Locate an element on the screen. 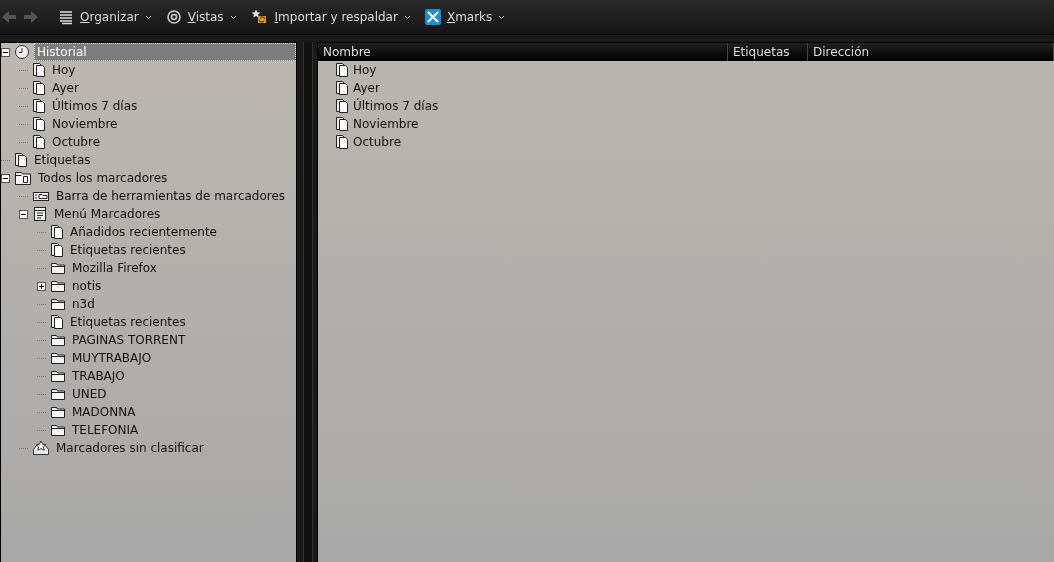 The image size is (1054, 562). tree-item: Octubre is located at coordinates (76, 142).